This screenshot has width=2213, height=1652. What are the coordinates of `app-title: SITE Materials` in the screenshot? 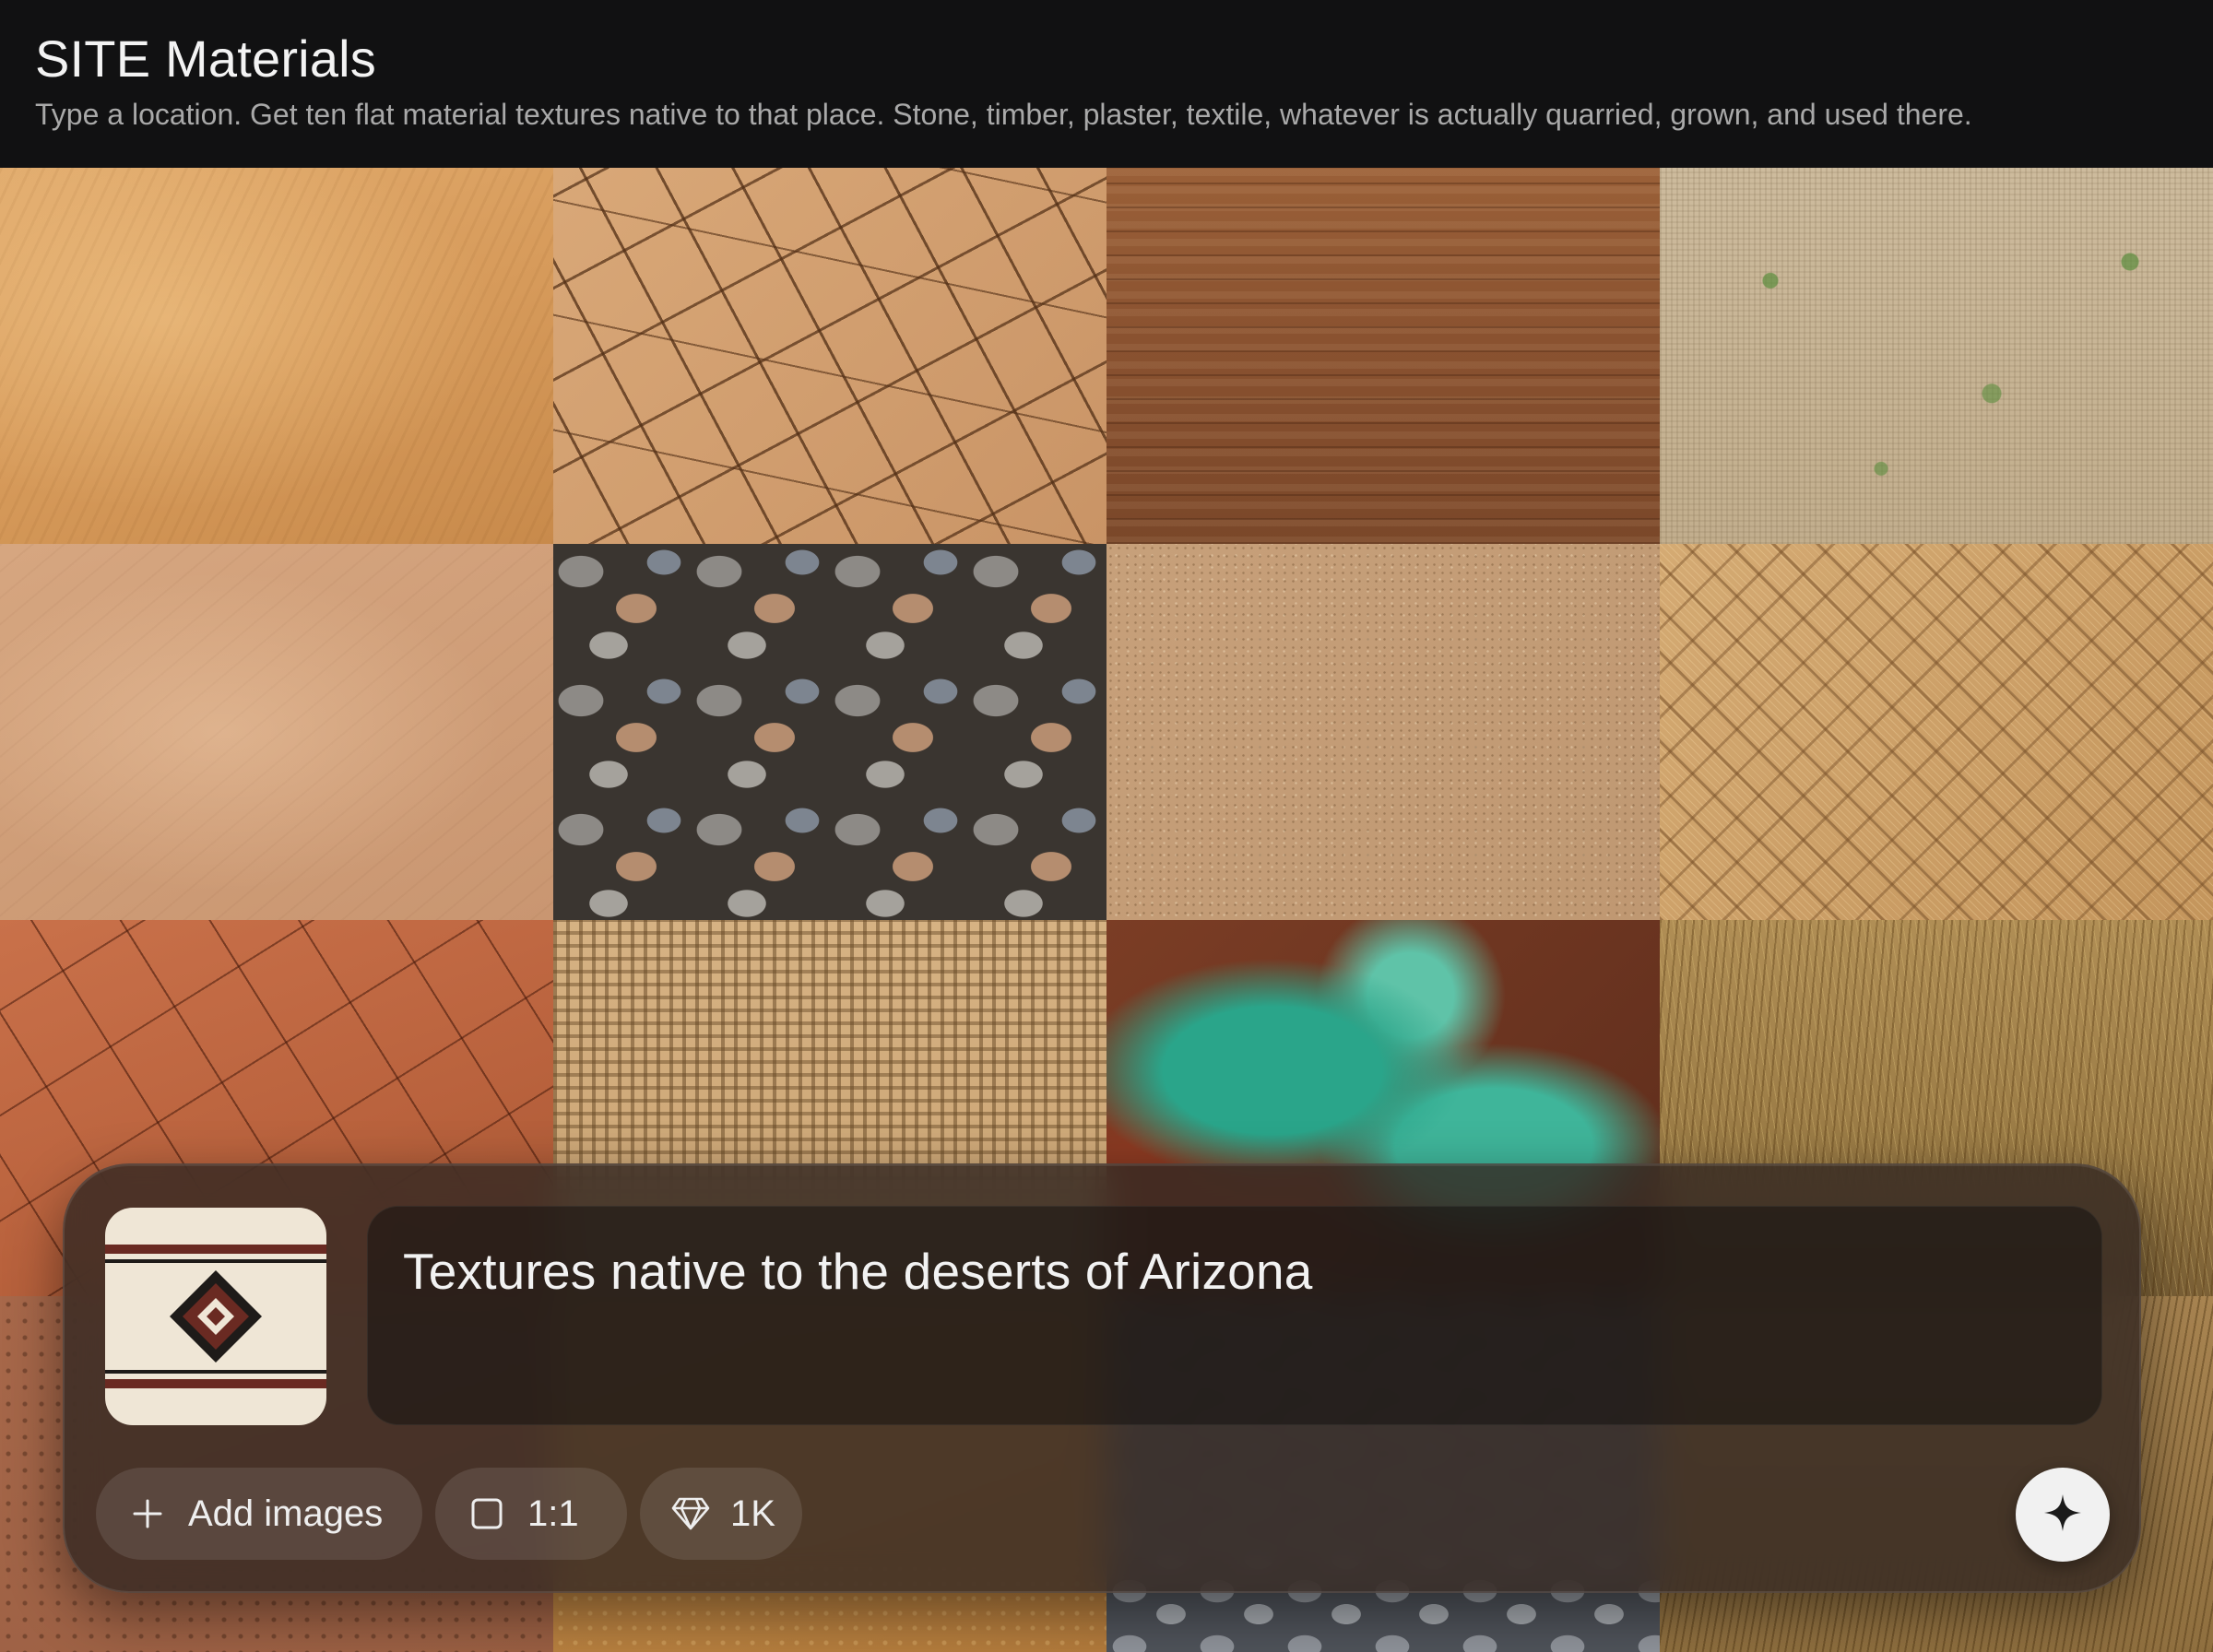 It's located at (205, 59).